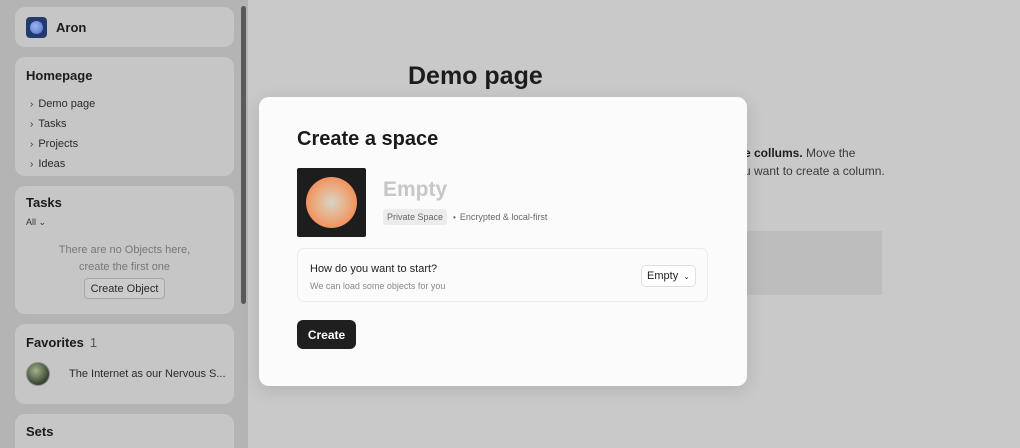 Image resolution: width=1020 pixels, height=448 pixels. Describe the element at coordinates (124, 27) in the screenshot. I see `account-switcher: Aron` at that location.